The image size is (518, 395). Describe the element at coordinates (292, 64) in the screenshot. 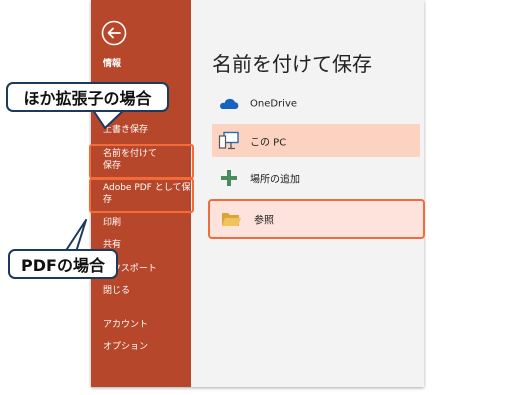

I see `page-title: 名前を付けて保存` at that location.